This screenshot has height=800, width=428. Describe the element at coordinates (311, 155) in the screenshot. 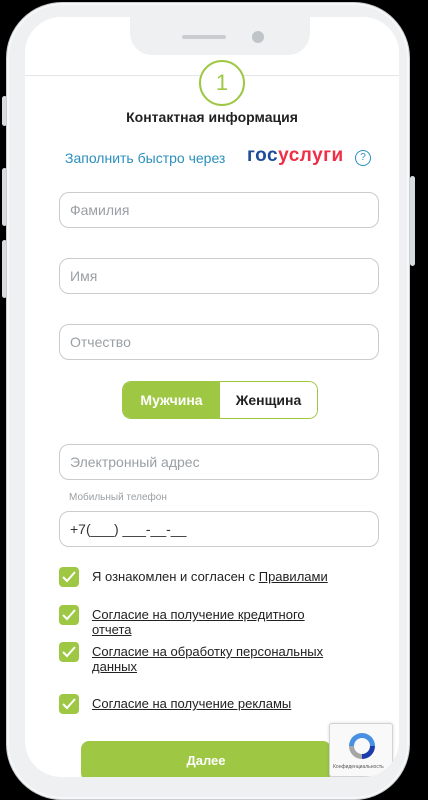

I see `gosuslugi-logo-part2: услуги` at that location.